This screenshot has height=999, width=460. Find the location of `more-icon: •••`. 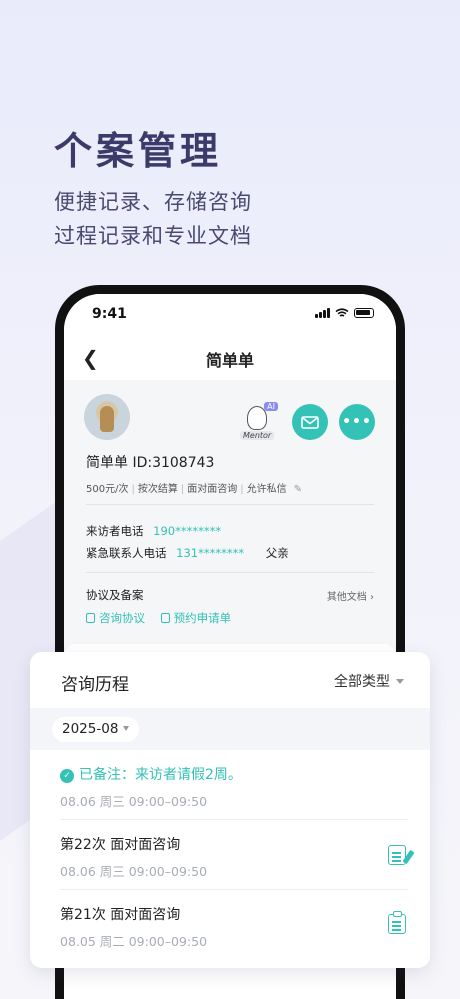

more-icon: ••• is located at coordinates (357, 422).